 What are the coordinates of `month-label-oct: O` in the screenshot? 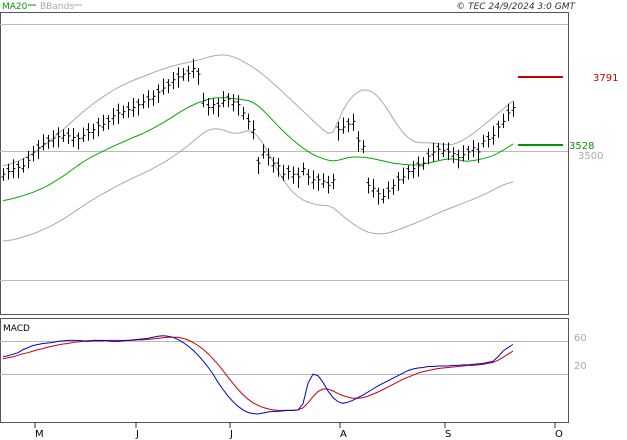 It's located at (559, 434).